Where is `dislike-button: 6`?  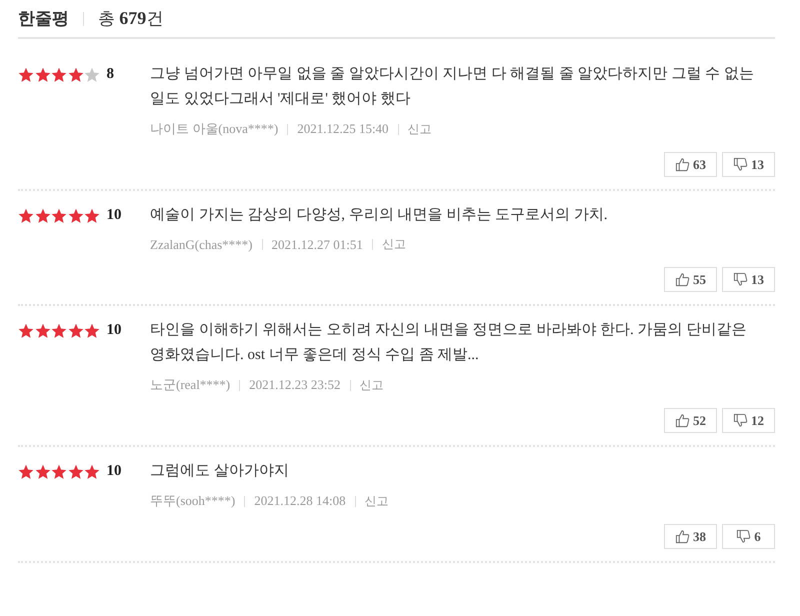
dislike-button: 6 is located at coordinates (748, 536).